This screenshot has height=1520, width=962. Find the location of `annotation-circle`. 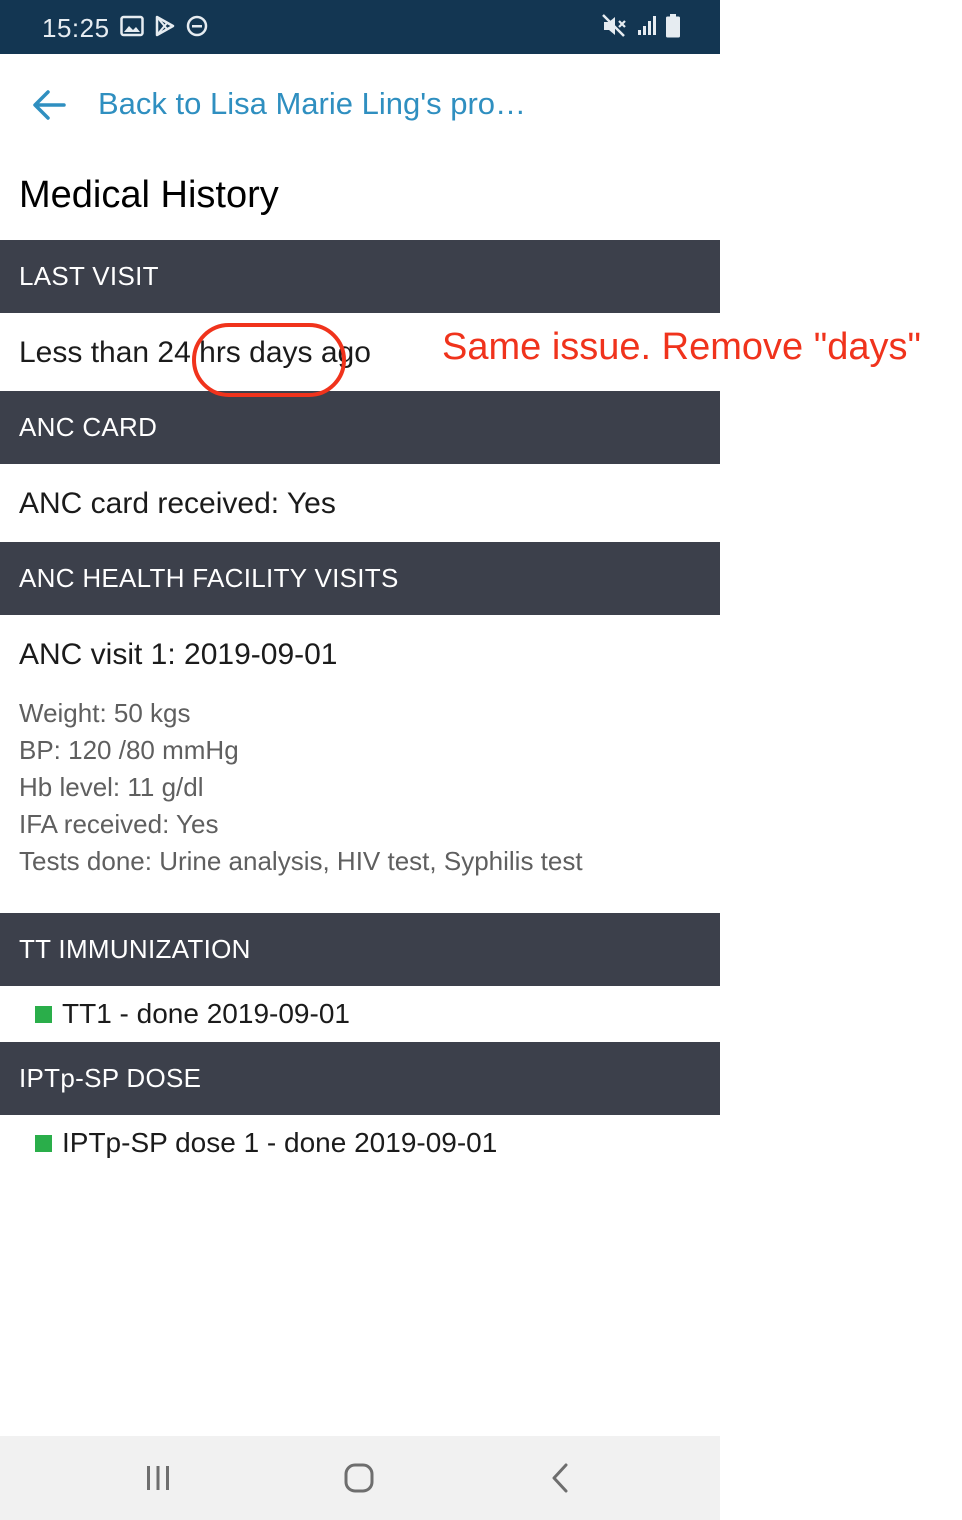

annotation-circle is located at coordinates (269, 360).